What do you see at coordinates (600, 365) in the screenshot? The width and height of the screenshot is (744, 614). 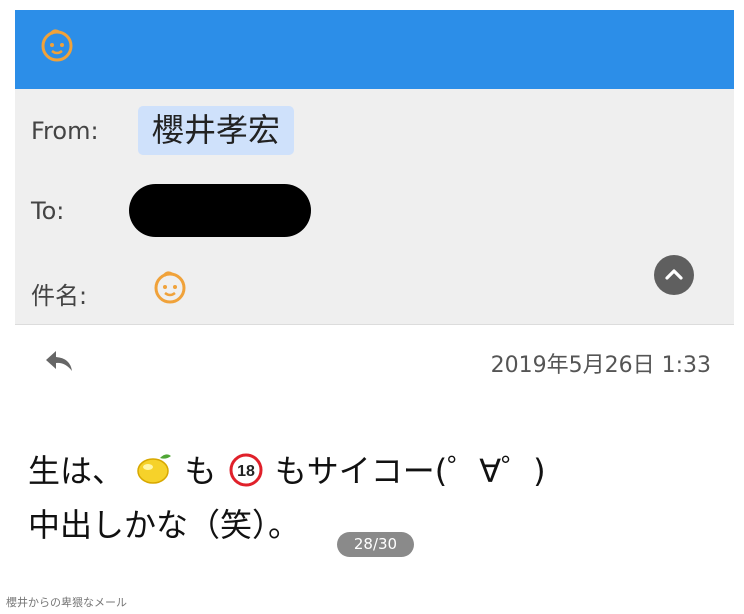 I see `message-date: 2019年5月26日 1:33` at bounding box center [600, 365].